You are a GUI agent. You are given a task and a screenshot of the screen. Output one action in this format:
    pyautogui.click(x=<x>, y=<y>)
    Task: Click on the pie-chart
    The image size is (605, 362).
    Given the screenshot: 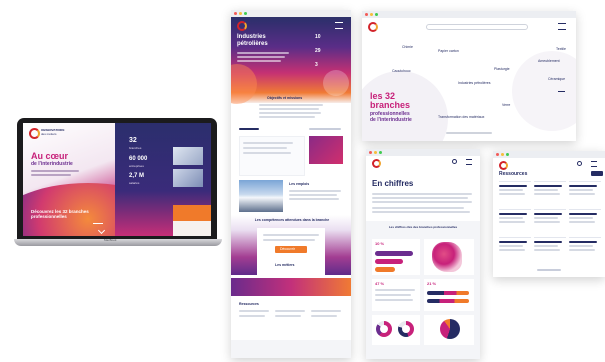 What is the action you would take?
    pyautogui.click(x=450, y=329)
    